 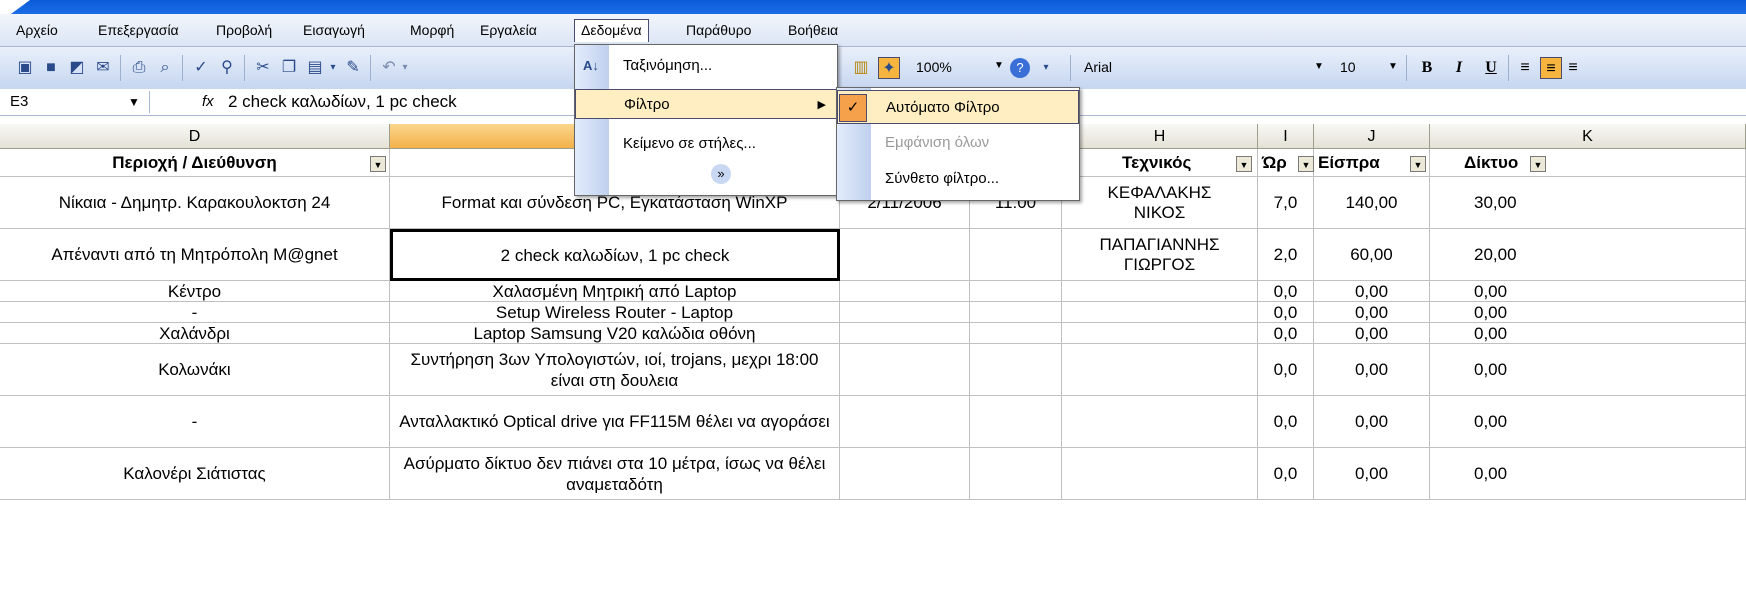 What do you see at coordinates (615, 255) in the screenshot?
I see `active-cell-E3: 2 check καλωδίων, 1 pc check` at bounding box center [615, 255].